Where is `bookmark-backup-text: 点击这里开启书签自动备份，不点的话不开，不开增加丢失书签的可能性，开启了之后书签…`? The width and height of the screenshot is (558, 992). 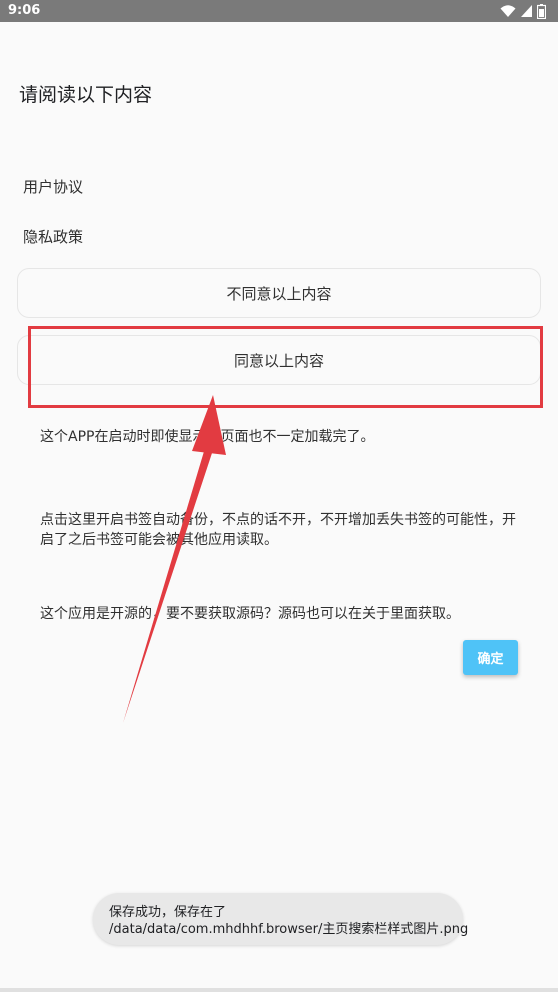
bookmark-backup-text: 点击这里开启书签自动备份，不点的话不开，不开增加丢失书签的可能性，开启了之后书签… is located at coordinates (280, 530).